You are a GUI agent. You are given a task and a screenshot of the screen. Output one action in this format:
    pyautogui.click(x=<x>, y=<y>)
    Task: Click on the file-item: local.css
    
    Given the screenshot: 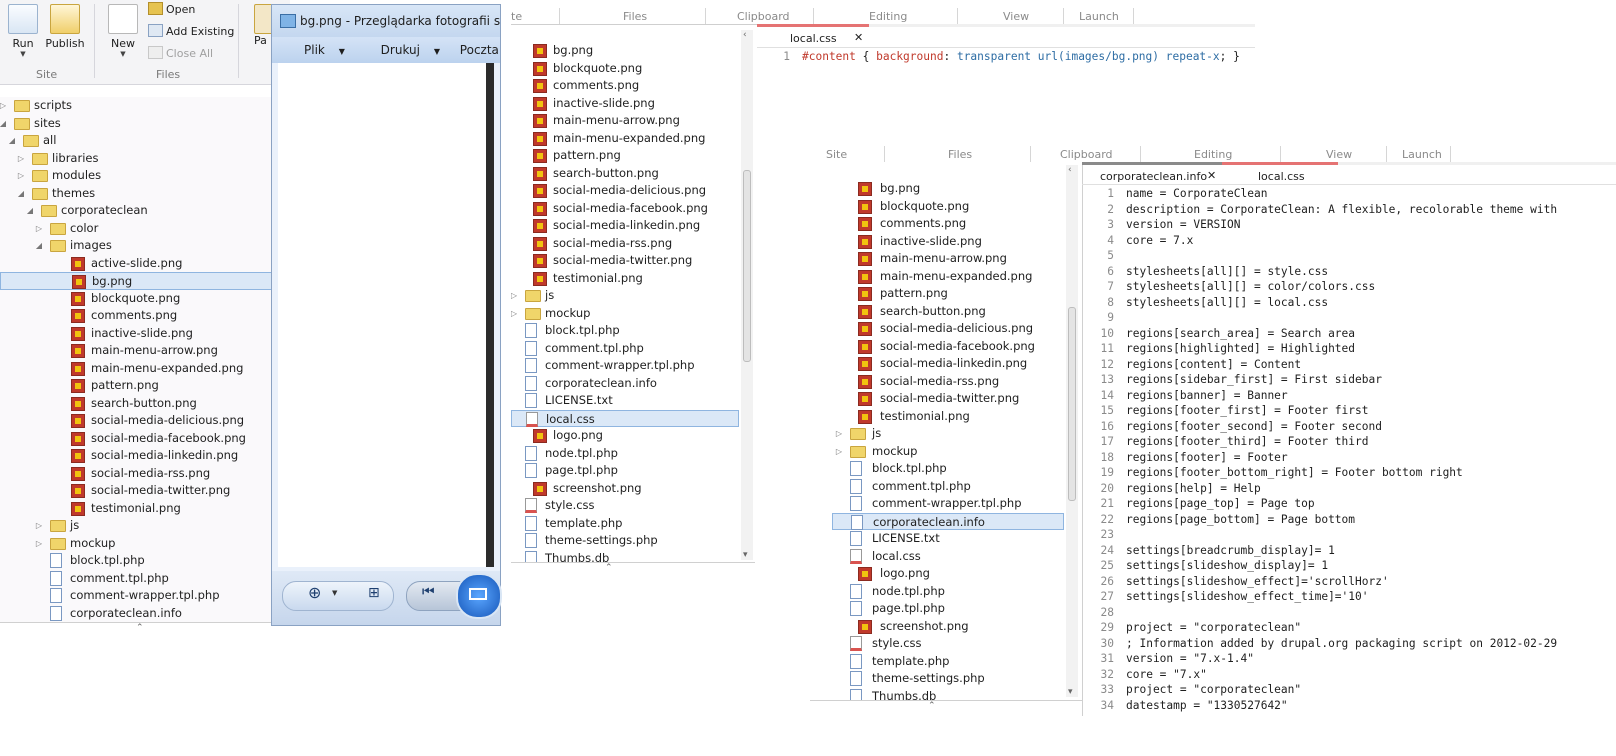 What is the action you would take?
    pyautogui.click(x=948, y=557)
    